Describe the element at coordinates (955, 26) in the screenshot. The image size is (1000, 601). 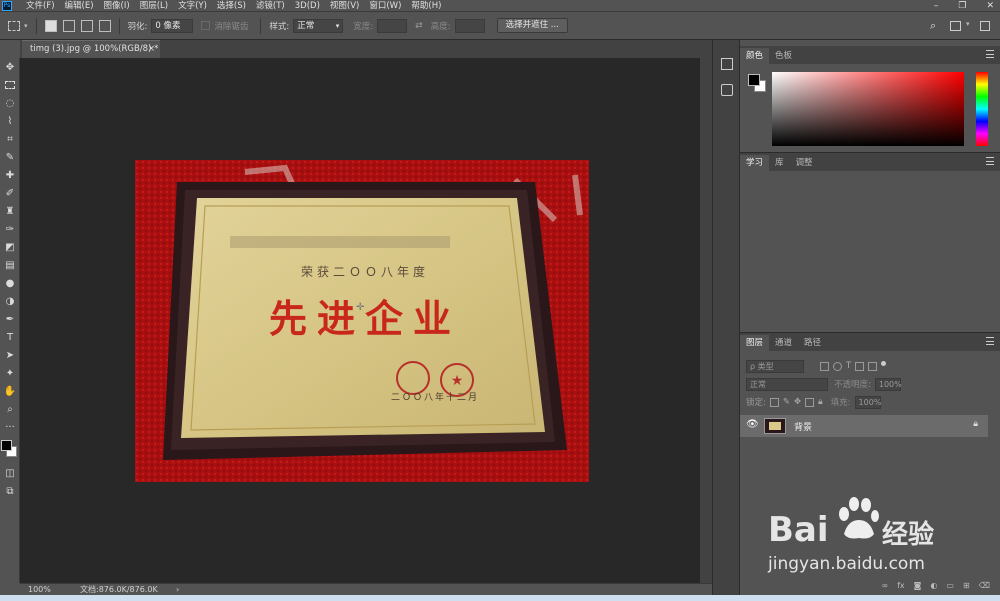
I see `workspace-icon` at that location.